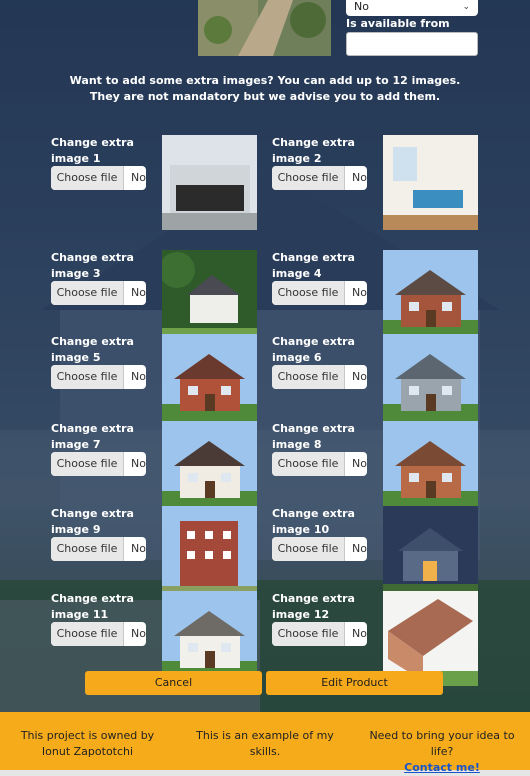 This screenshot has height=776, width=530. What do you see at coordinates (92, 521) in the screenshot?
I see `extra-image-label: Change extra image 9` at bounding box center [92, 521].